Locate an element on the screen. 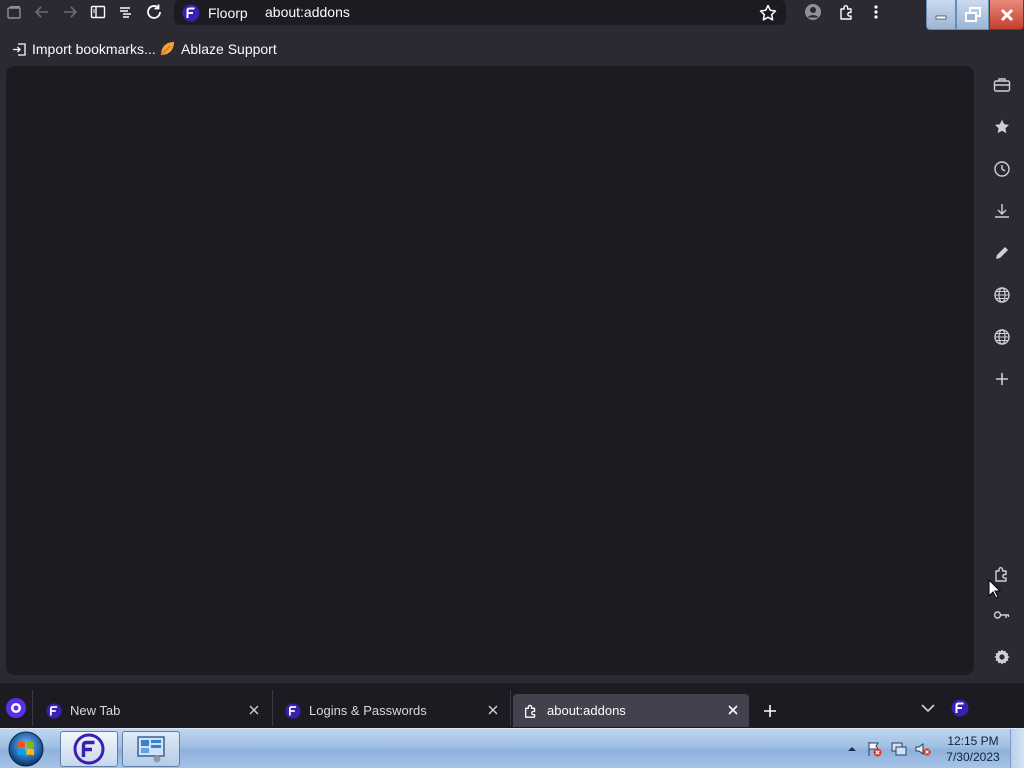 The image size is (1024, 768). identity-box: Floorp is located at coordinates (215, 12).